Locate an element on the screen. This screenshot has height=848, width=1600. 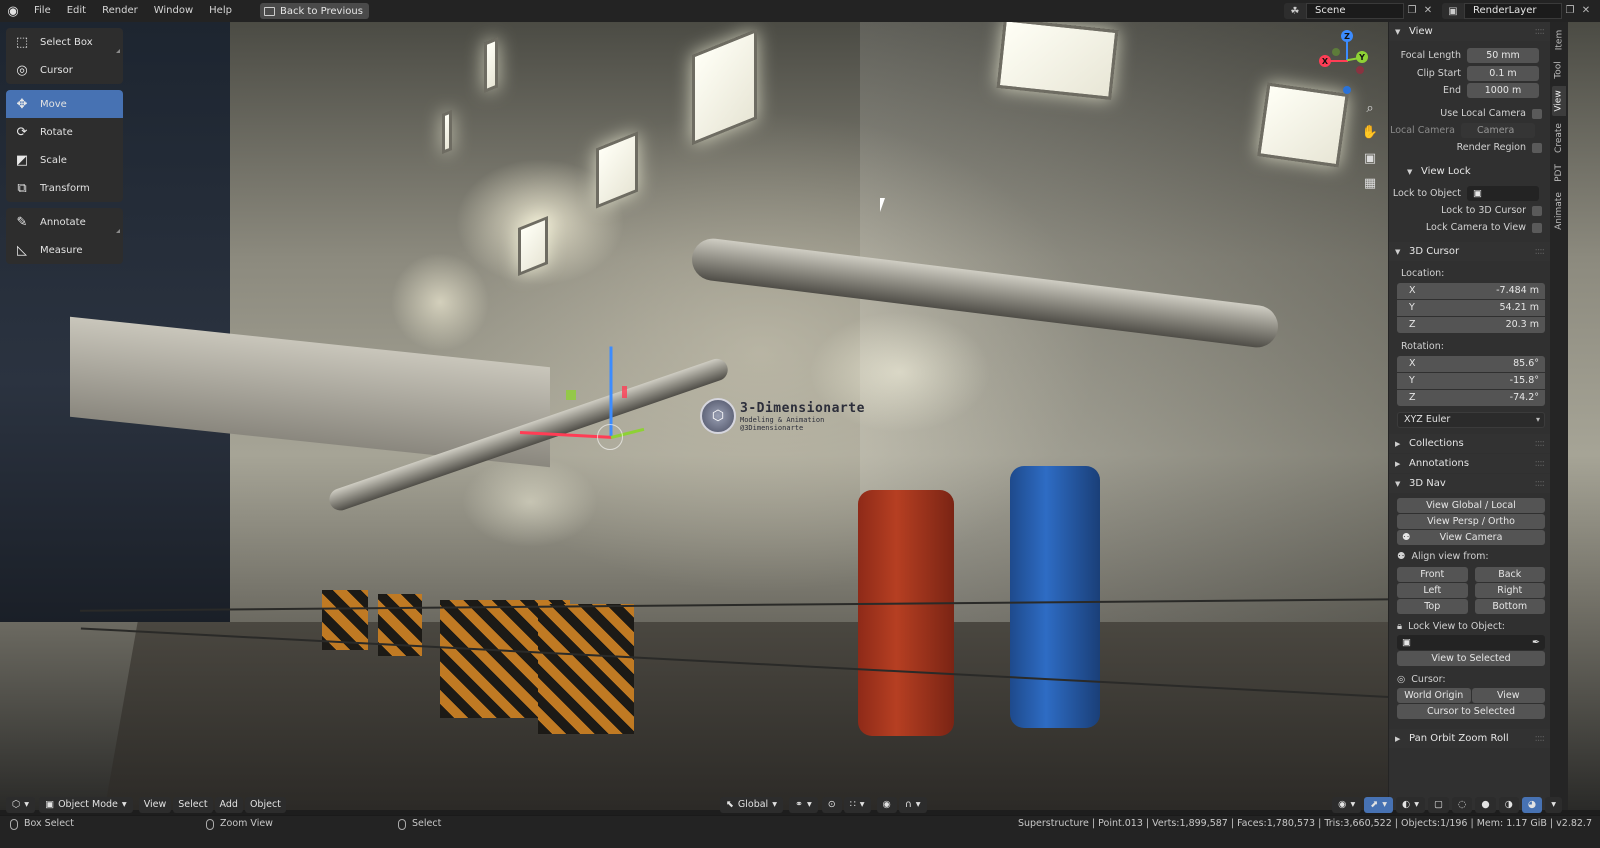
lock-to-object-field: ▣ is located at coordinates (1503, 193).